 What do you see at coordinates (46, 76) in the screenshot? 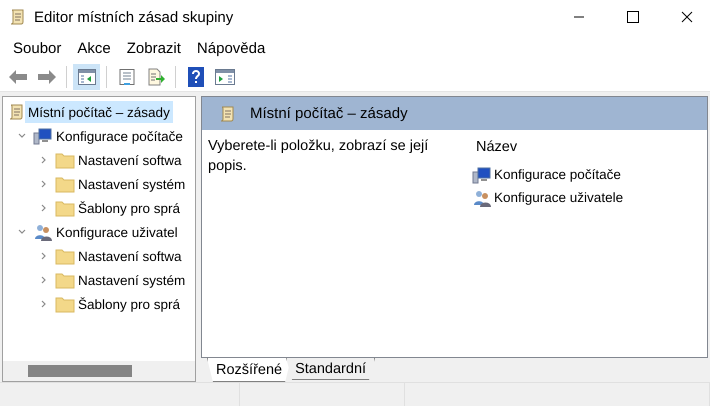
I see `forward-arrow-icon` at bounding box center [46, 76].